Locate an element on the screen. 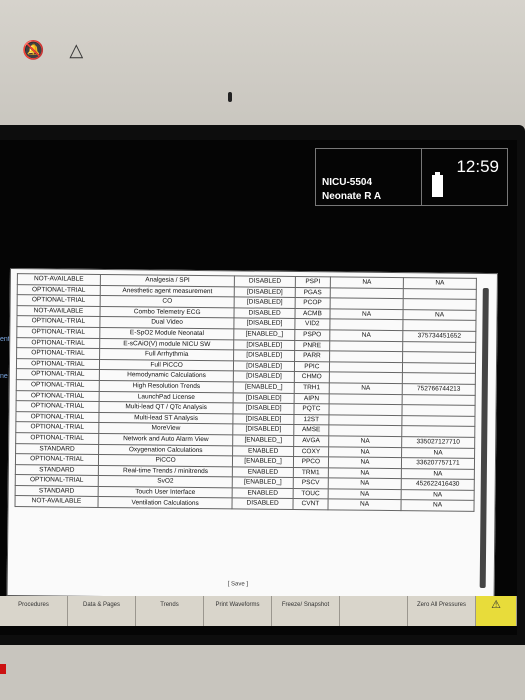 The height and width of the screenshot is (700, 525). freeze-snapshot-button: Freeze/ Snapshot is located at coordinates (306, 611).